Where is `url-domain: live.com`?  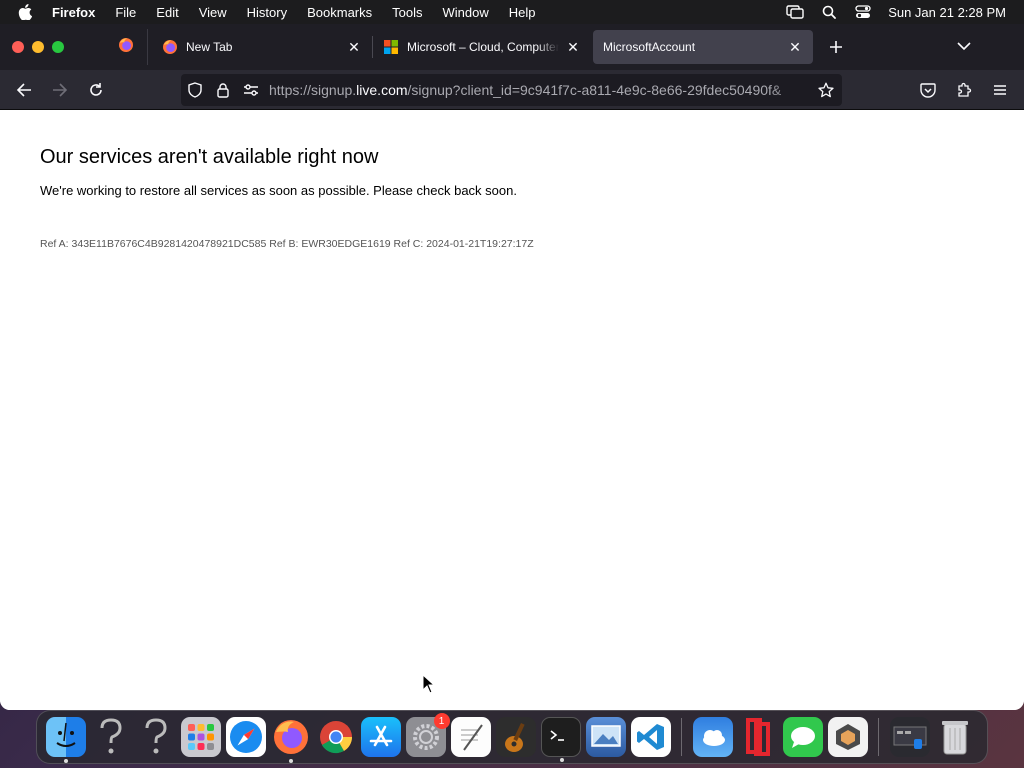 url-domain: live.com is located at coordinates (382, 90).